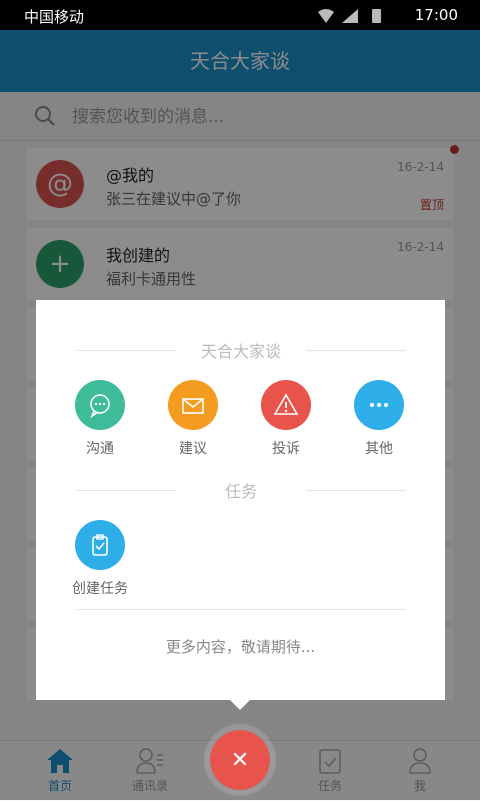 The width and height of the screenshot is (480, 801). I want to click on status-bar: 中国移动 17:00, so click(240, 15).